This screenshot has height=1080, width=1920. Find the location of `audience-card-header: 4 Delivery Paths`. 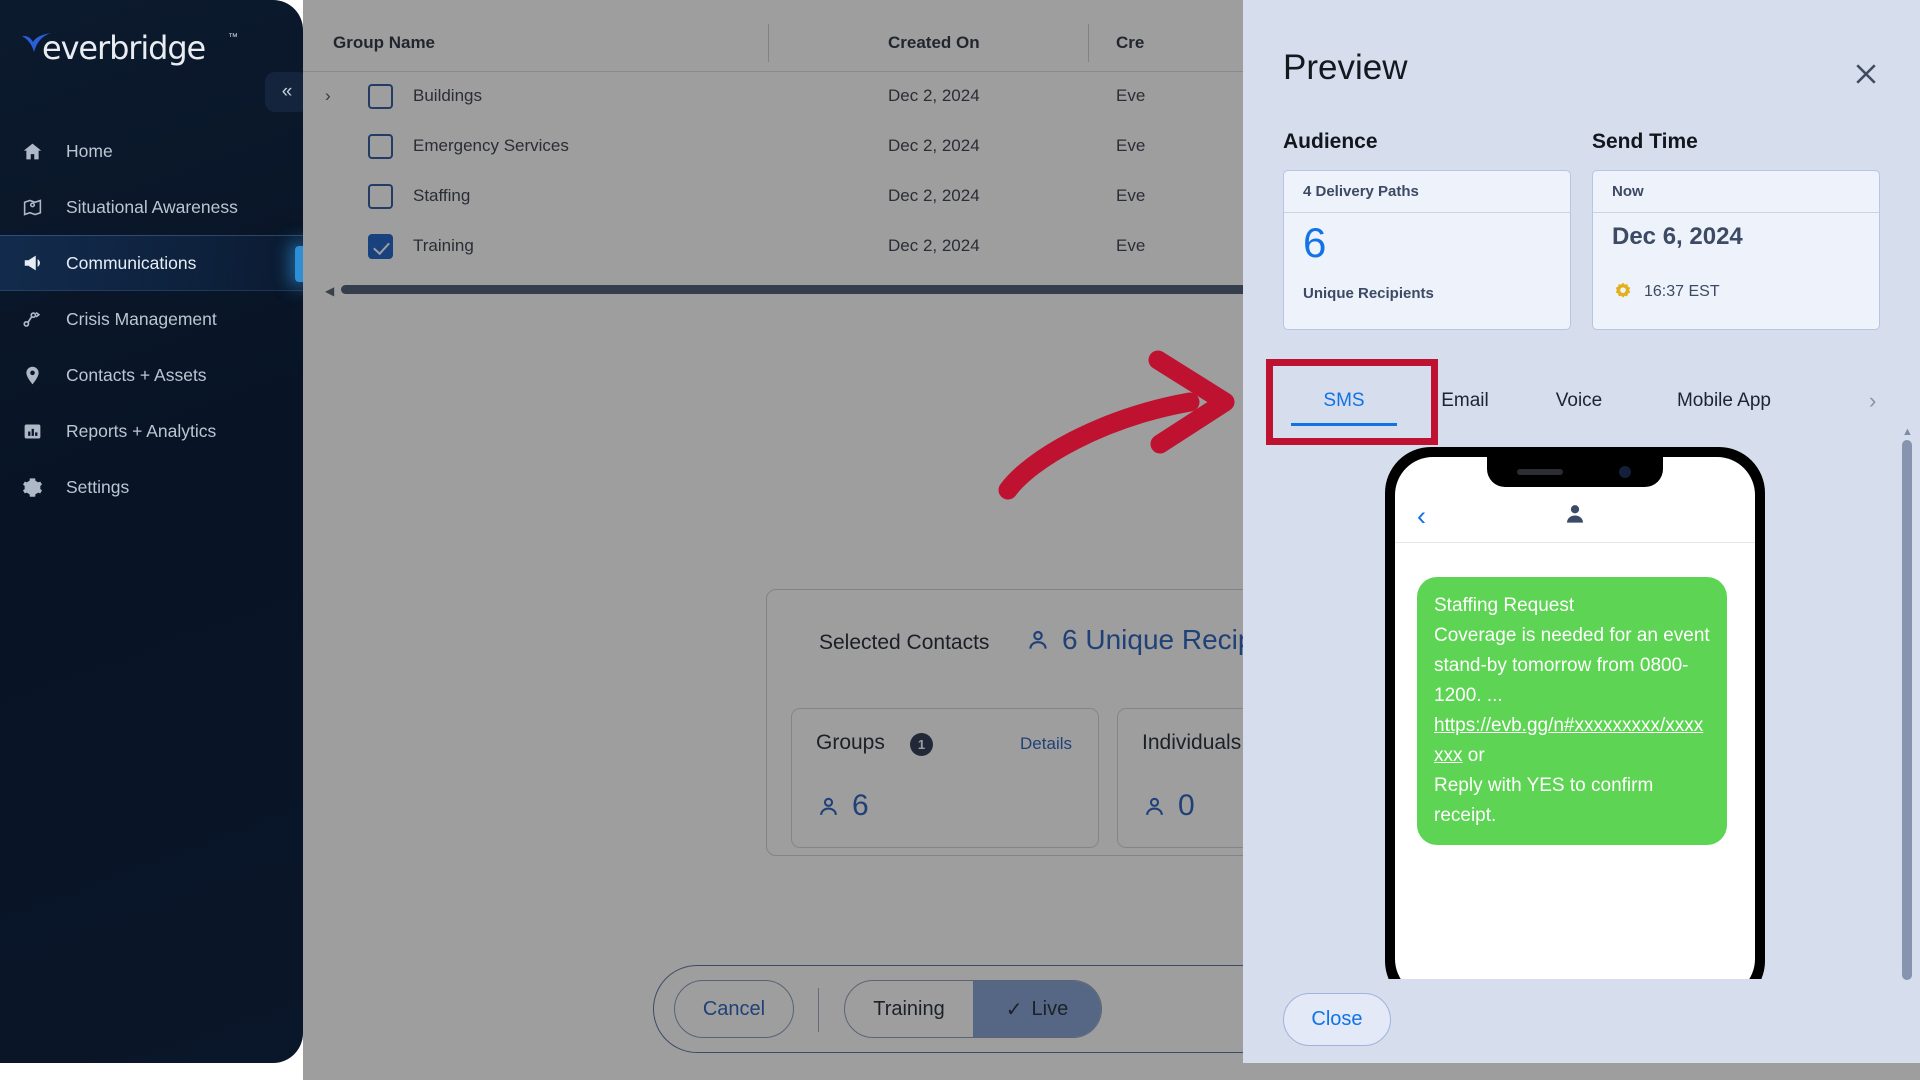

audience-card-header: 4 Delivery Paths is located at coordinates (1427, 192).